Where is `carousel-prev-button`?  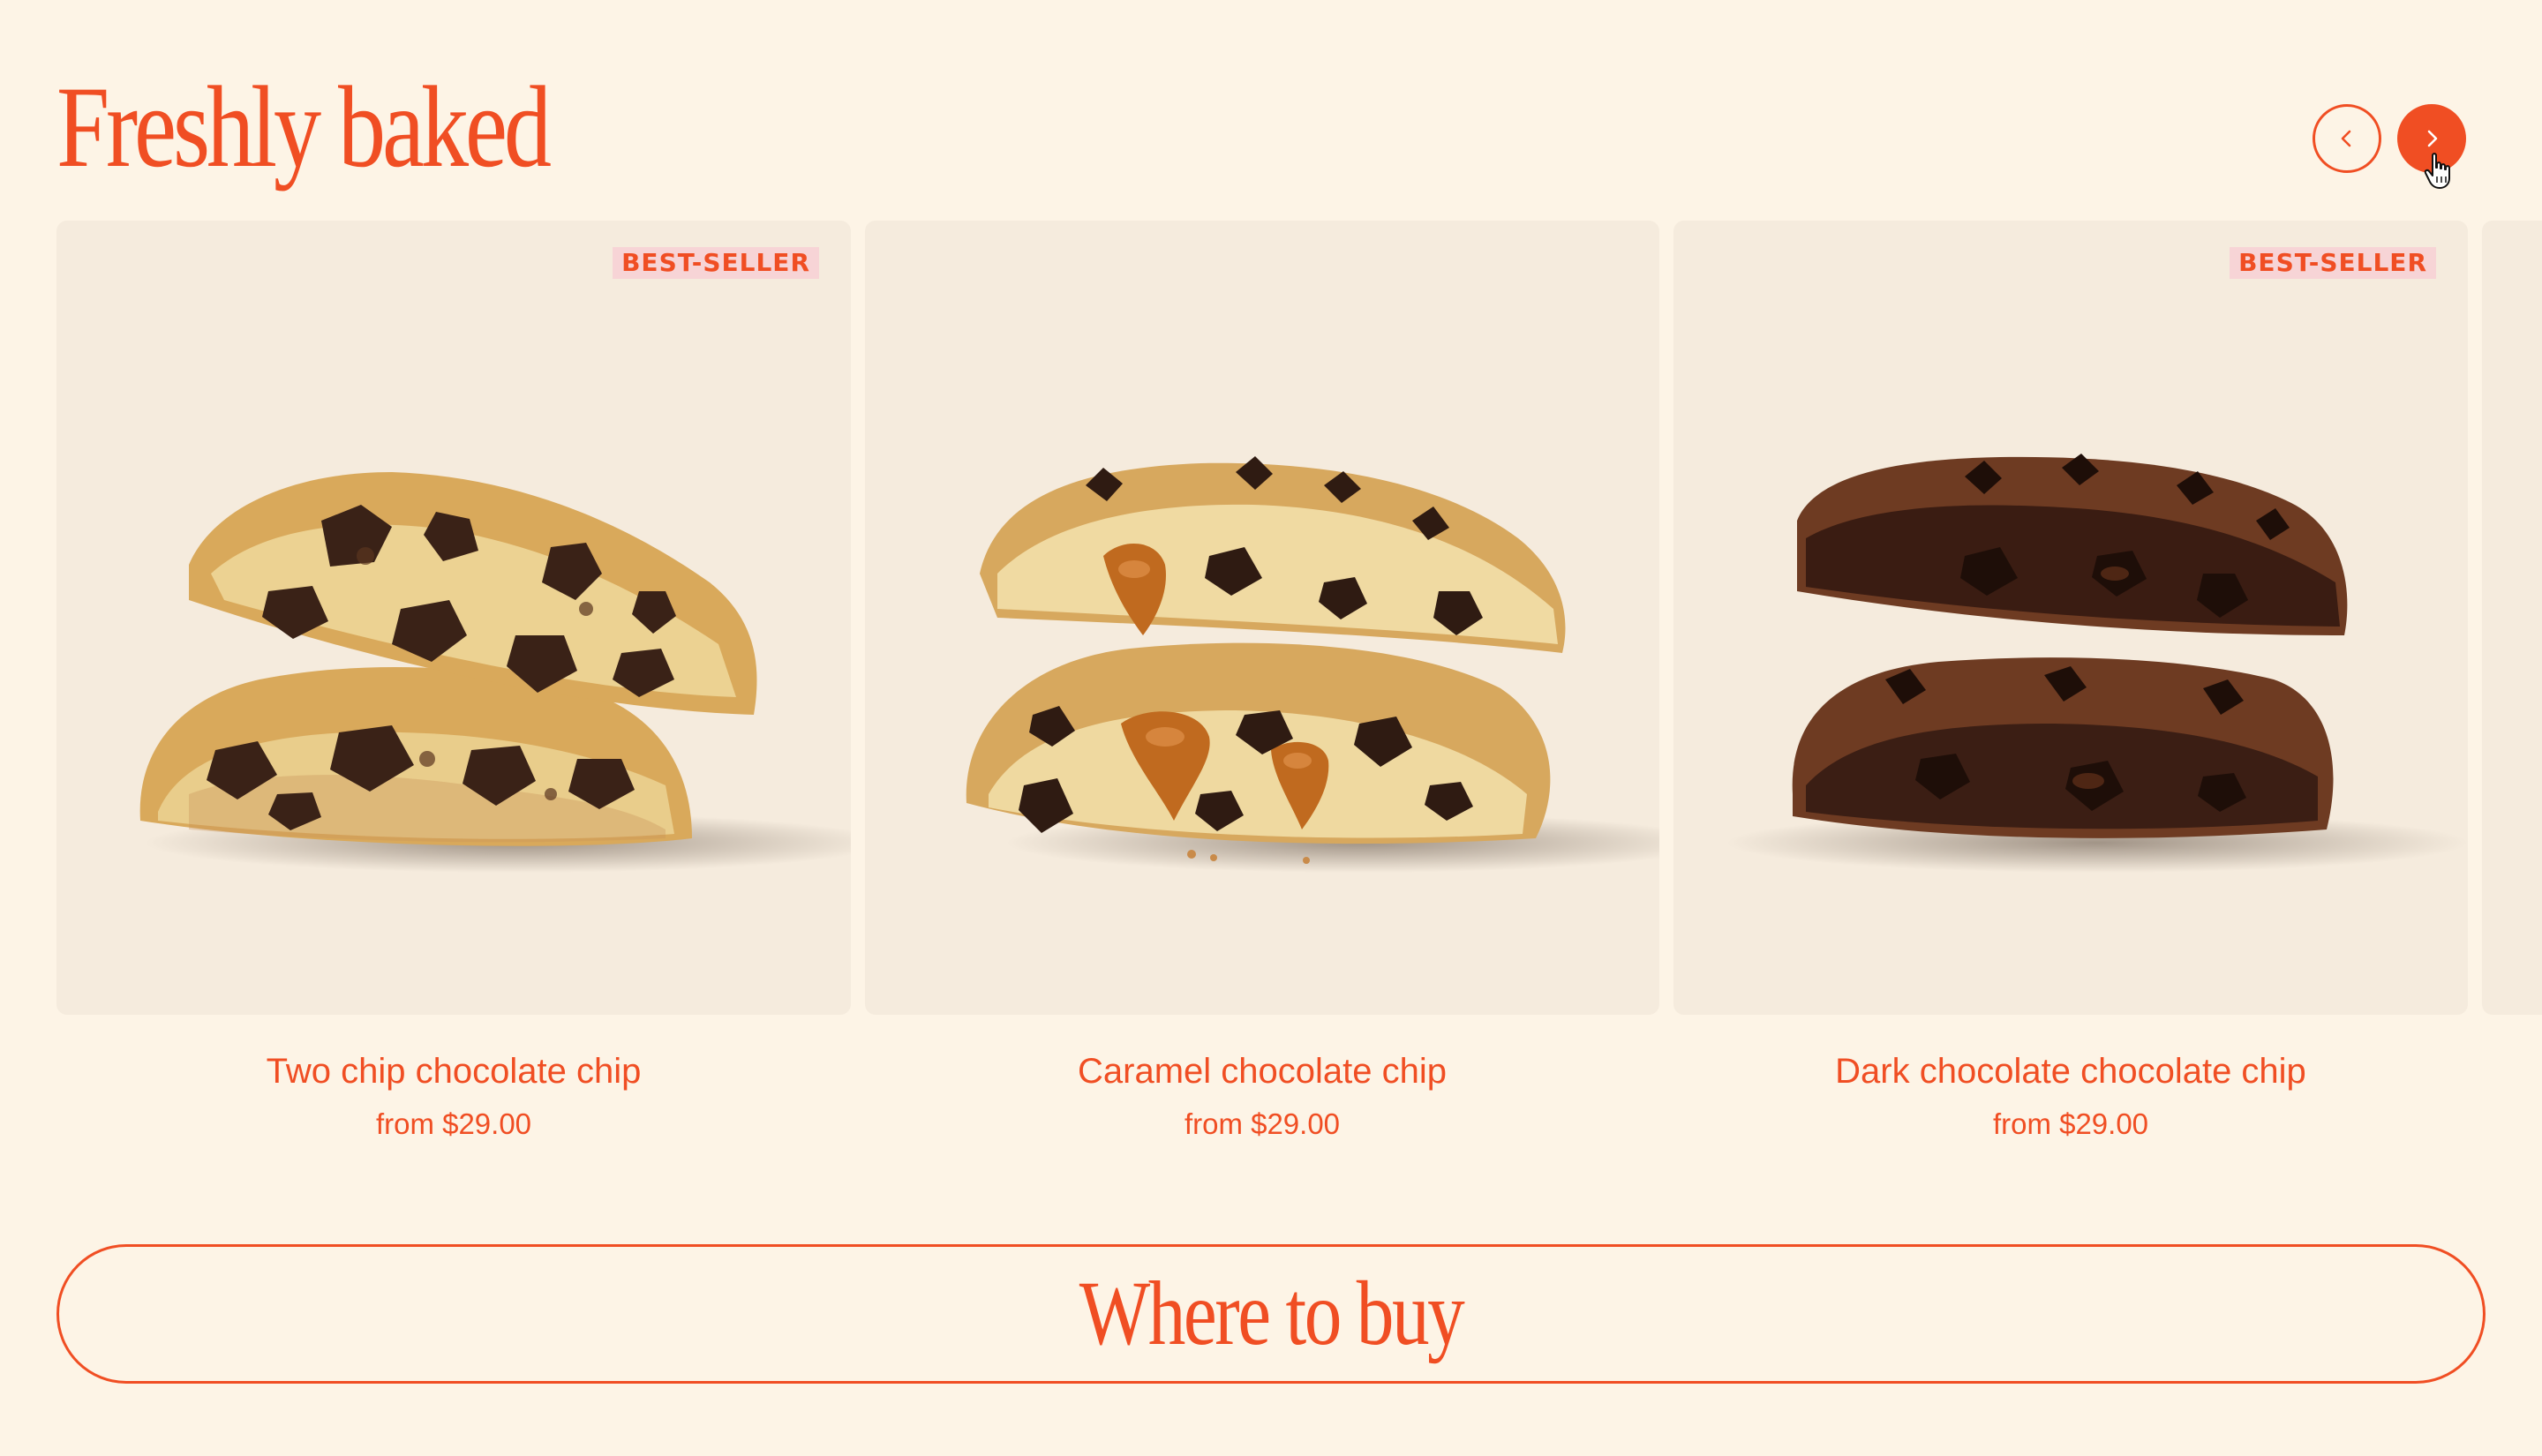 carousel-prev-button is located at coordinates (2347, 138).